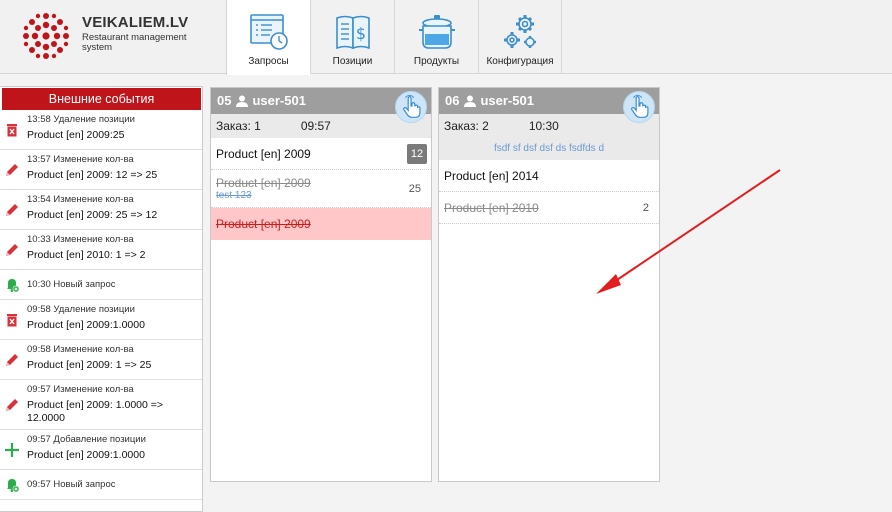  What do you see at coordinates (549, 105) in the screenshot?
I see `order-card-header: 06 user-501` at bounding box center [549, 105].